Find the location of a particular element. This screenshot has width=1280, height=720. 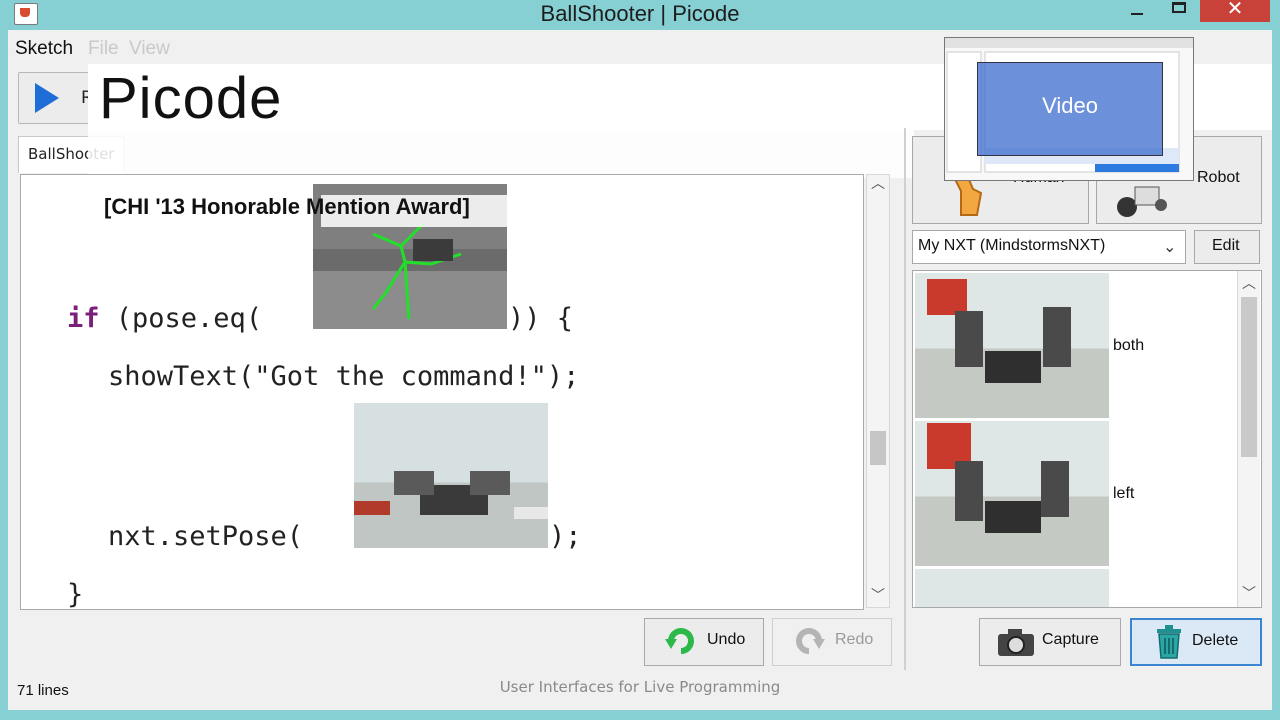

code-line-close: } is located at coordinates (75, 594).